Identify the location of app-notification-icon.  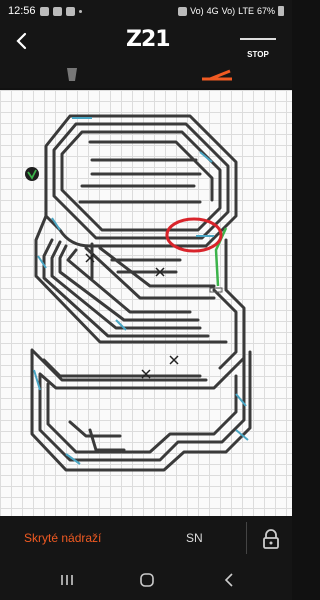
(70, 11).